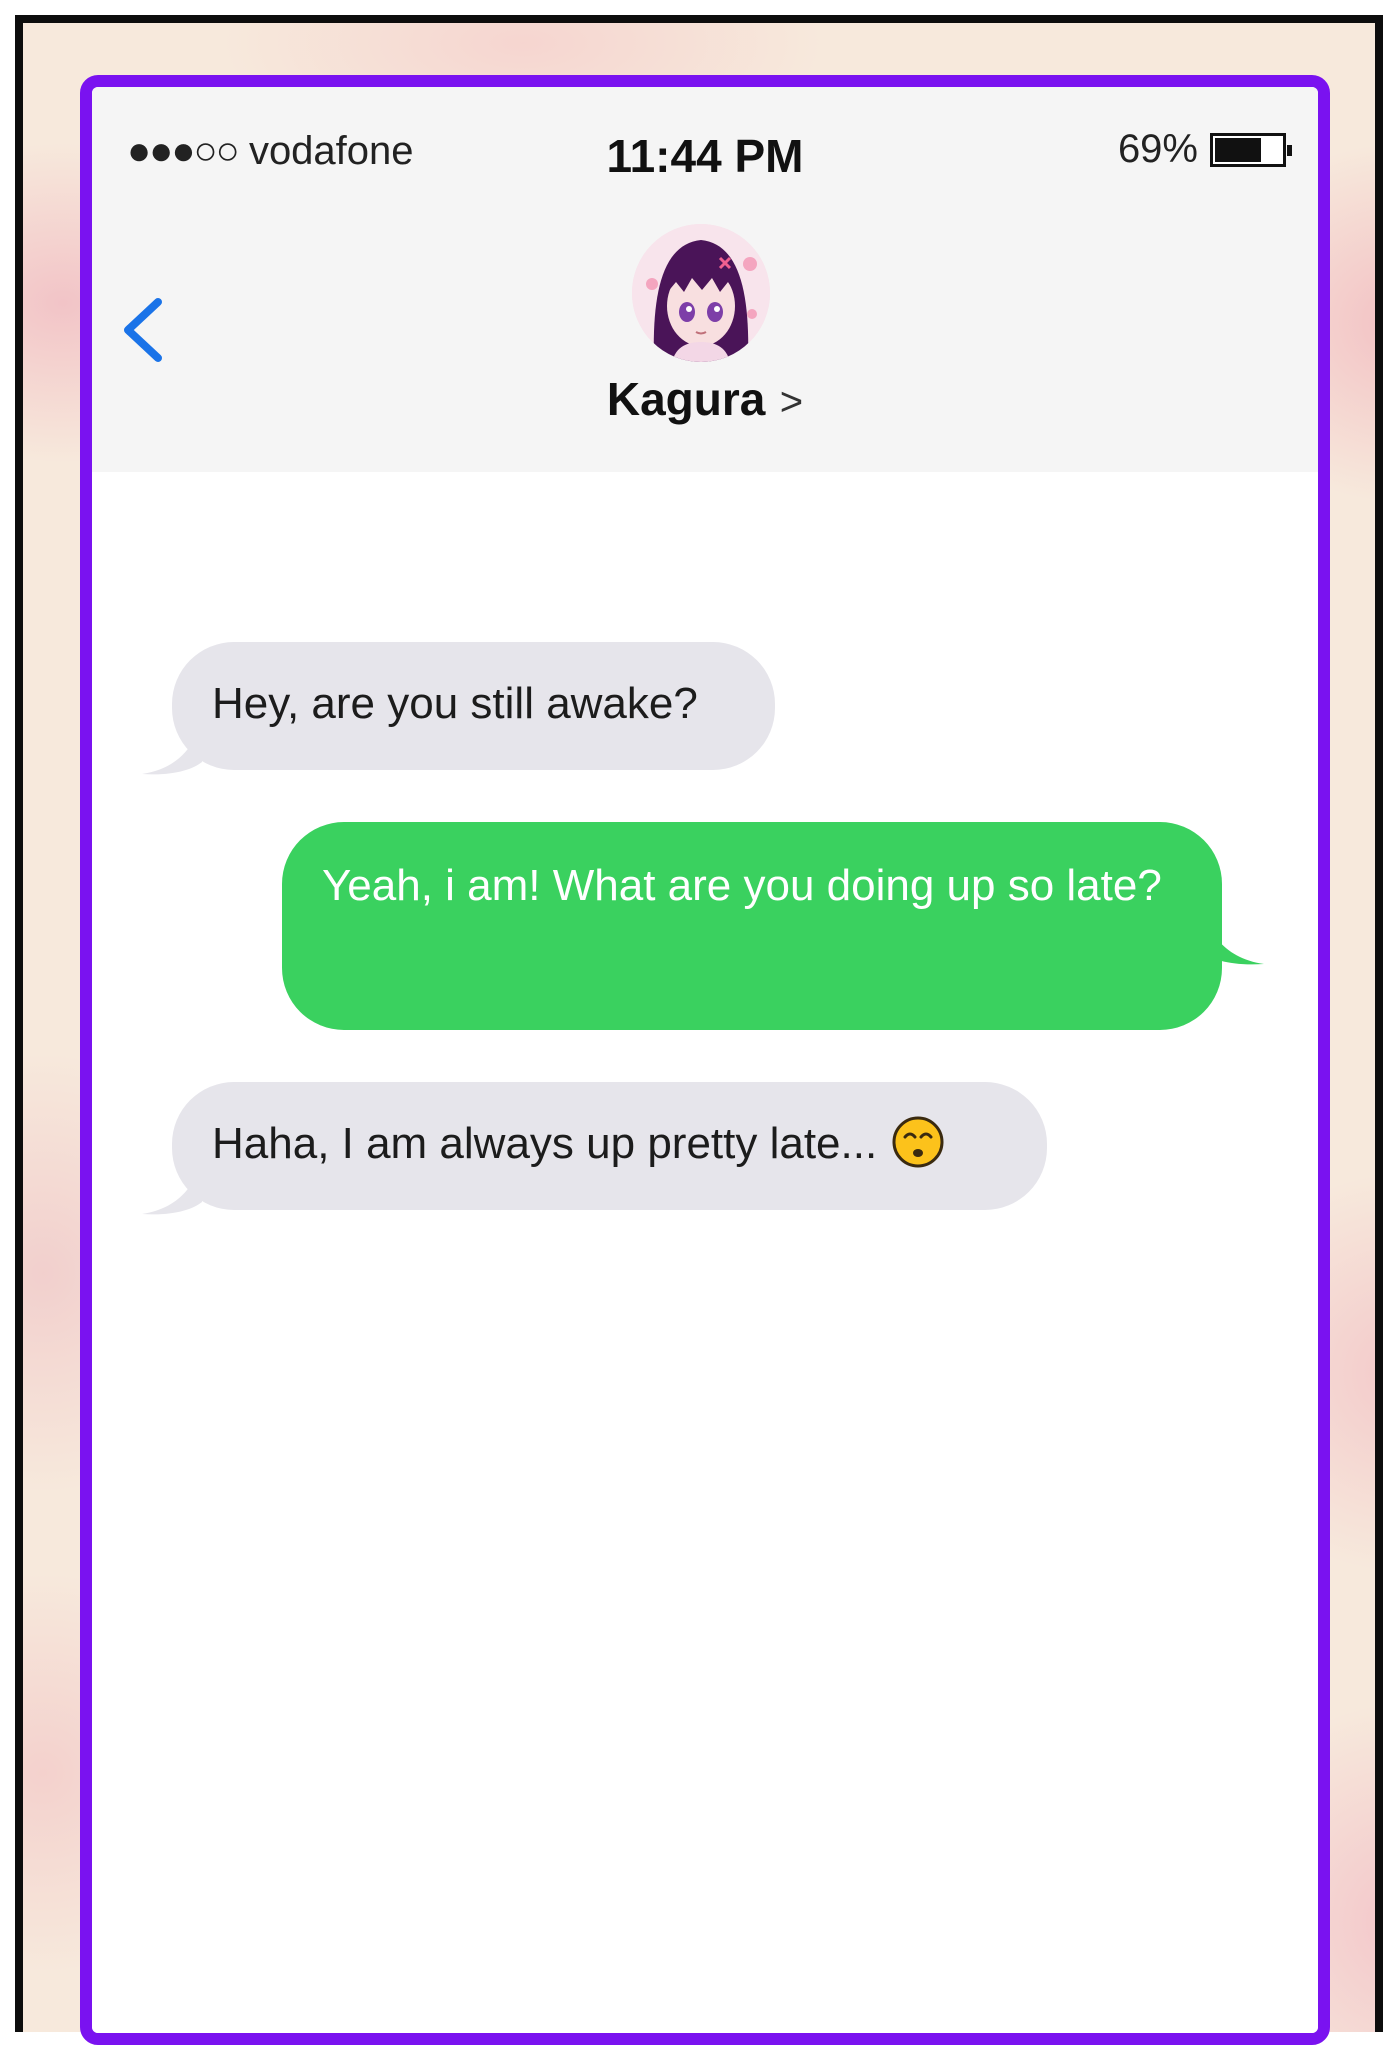 Image resolution: width=1398 pixels, height=2045 pixels. What do you see at coordinates (1157, 149) in the screenshot?
I see `battery-percentage: 69%` at bounding box center [1157, 149].